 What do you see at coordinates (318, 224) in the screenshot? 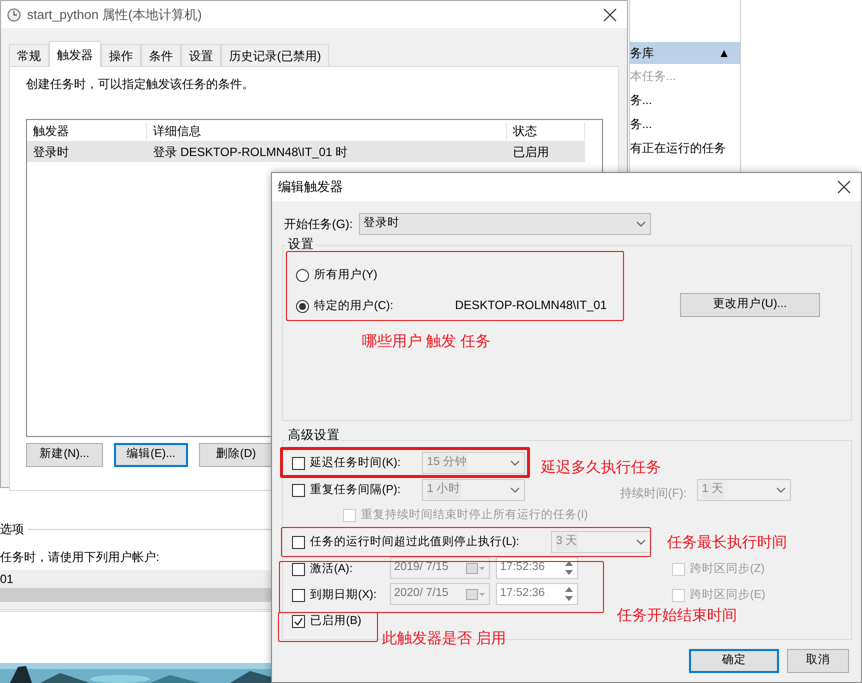
I see `field-label: 开始任务(G):` at bounding box center [318, 224].